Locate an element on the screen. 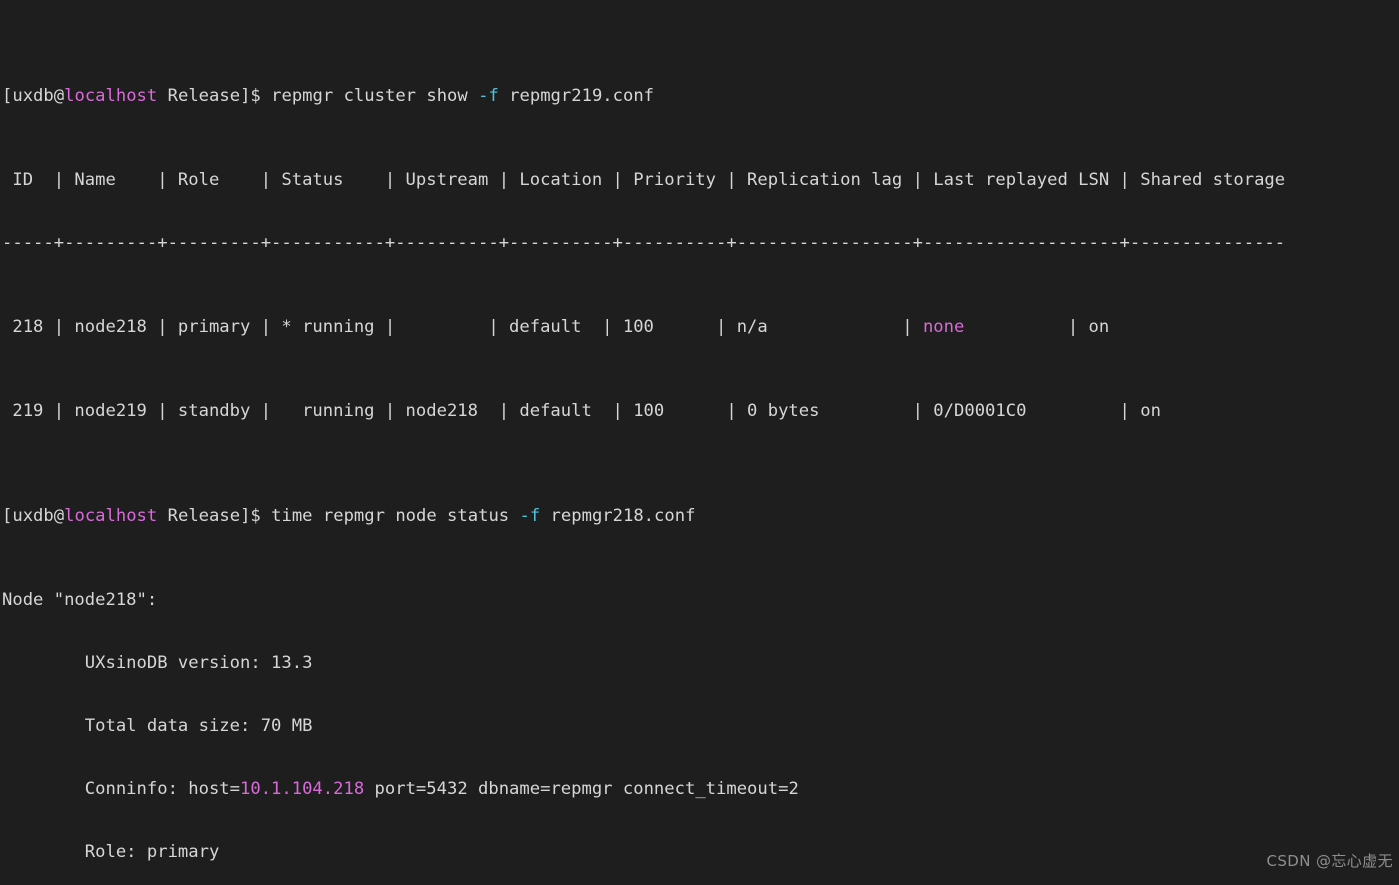 The width and height of the screenshot is (1399, 885). csdn-watermark: CSDN @忘心虚无 is located at coordinates (1329, 861).